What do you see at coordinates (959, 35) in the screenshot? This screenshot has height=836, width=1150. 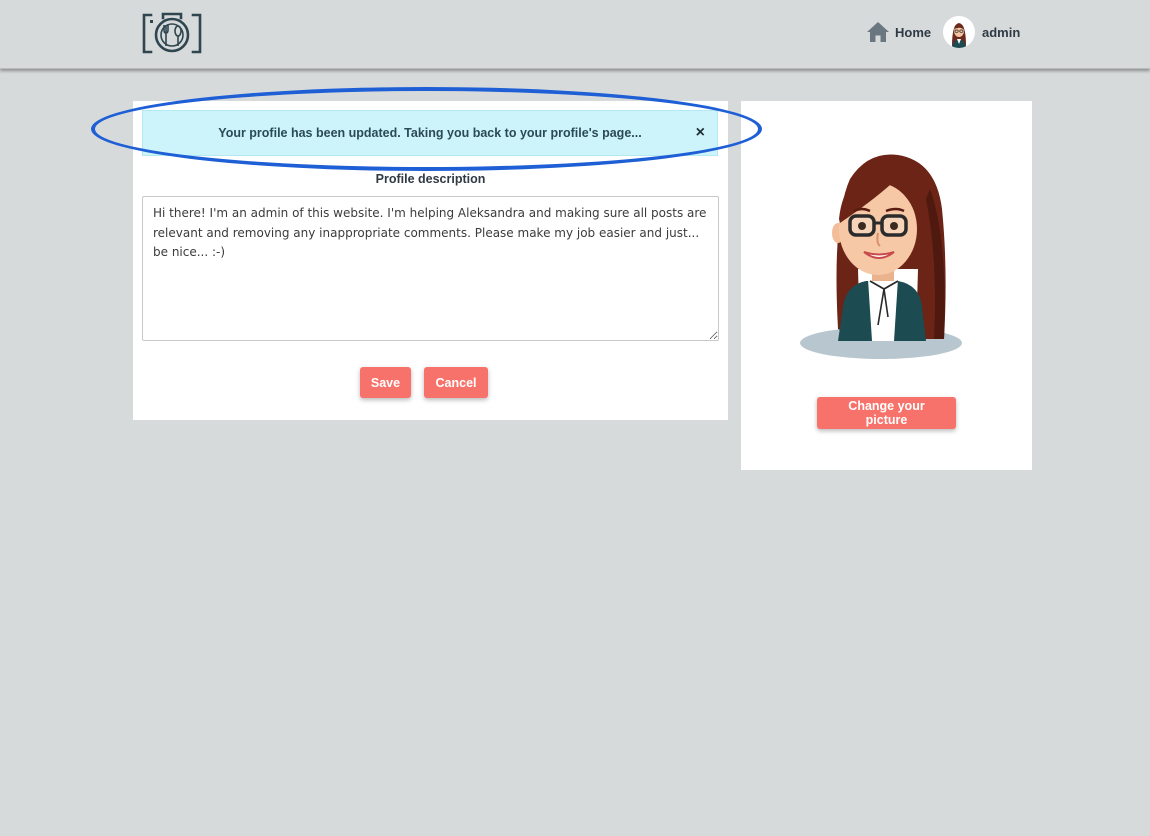 I see `user-avatar-icon` at bounding box center [959, 35].